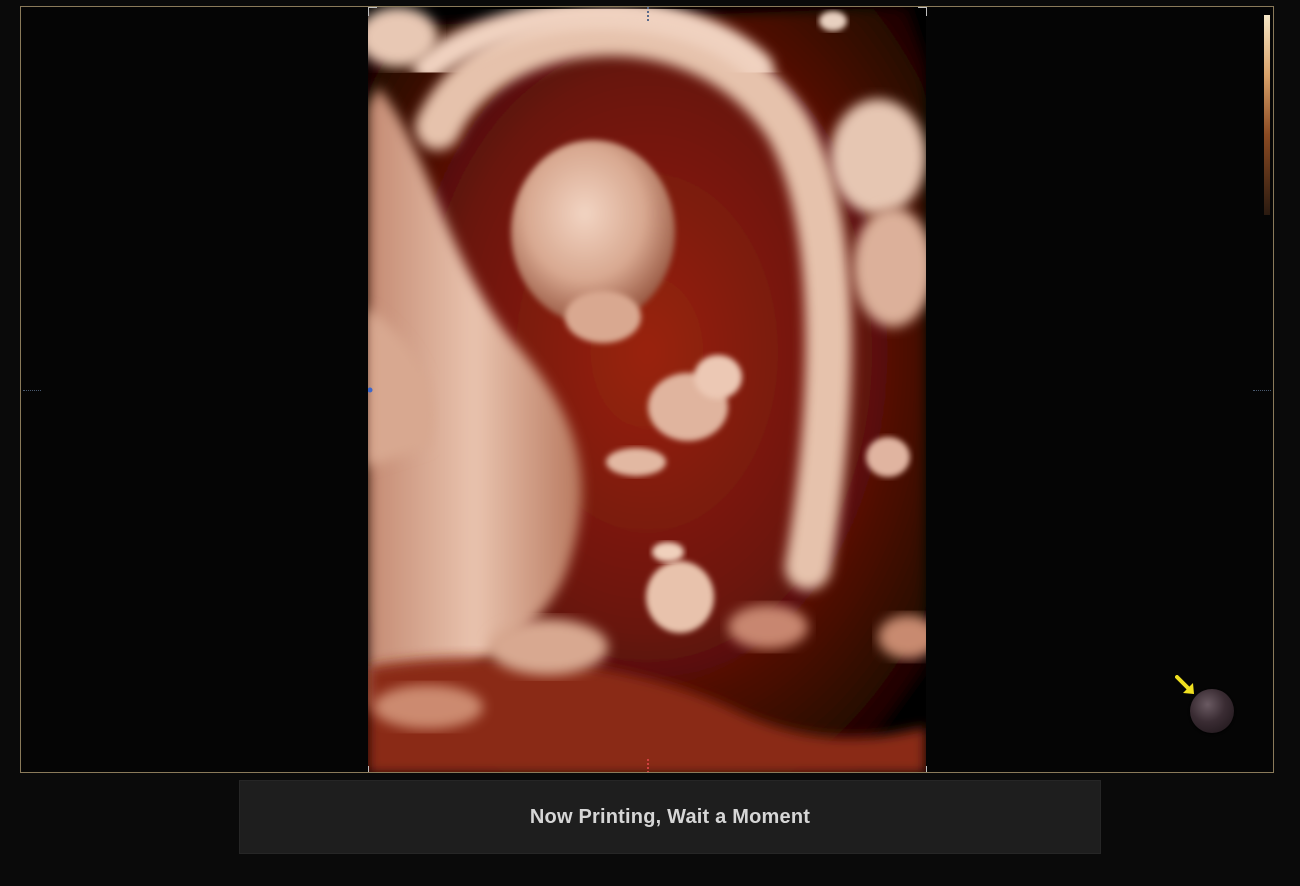 The height and width of the screenshot is (886, 1300). What do you see at coordinates (1212, 711) in the screenshot?
I see `trackball-cursor-icon` at bounding box center [1212, 711].